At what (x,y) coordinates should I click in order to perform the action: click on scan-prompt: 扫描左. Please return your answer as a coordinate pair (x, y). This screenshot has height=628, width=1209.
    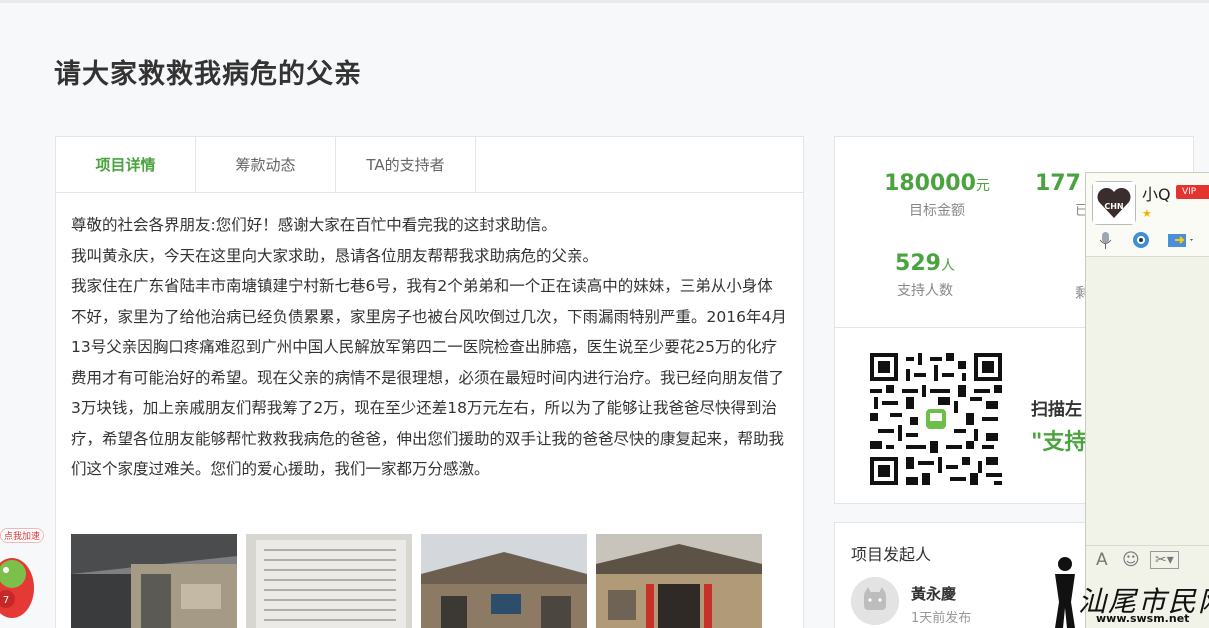
    Looking at the image, I should click on (1056, 410).